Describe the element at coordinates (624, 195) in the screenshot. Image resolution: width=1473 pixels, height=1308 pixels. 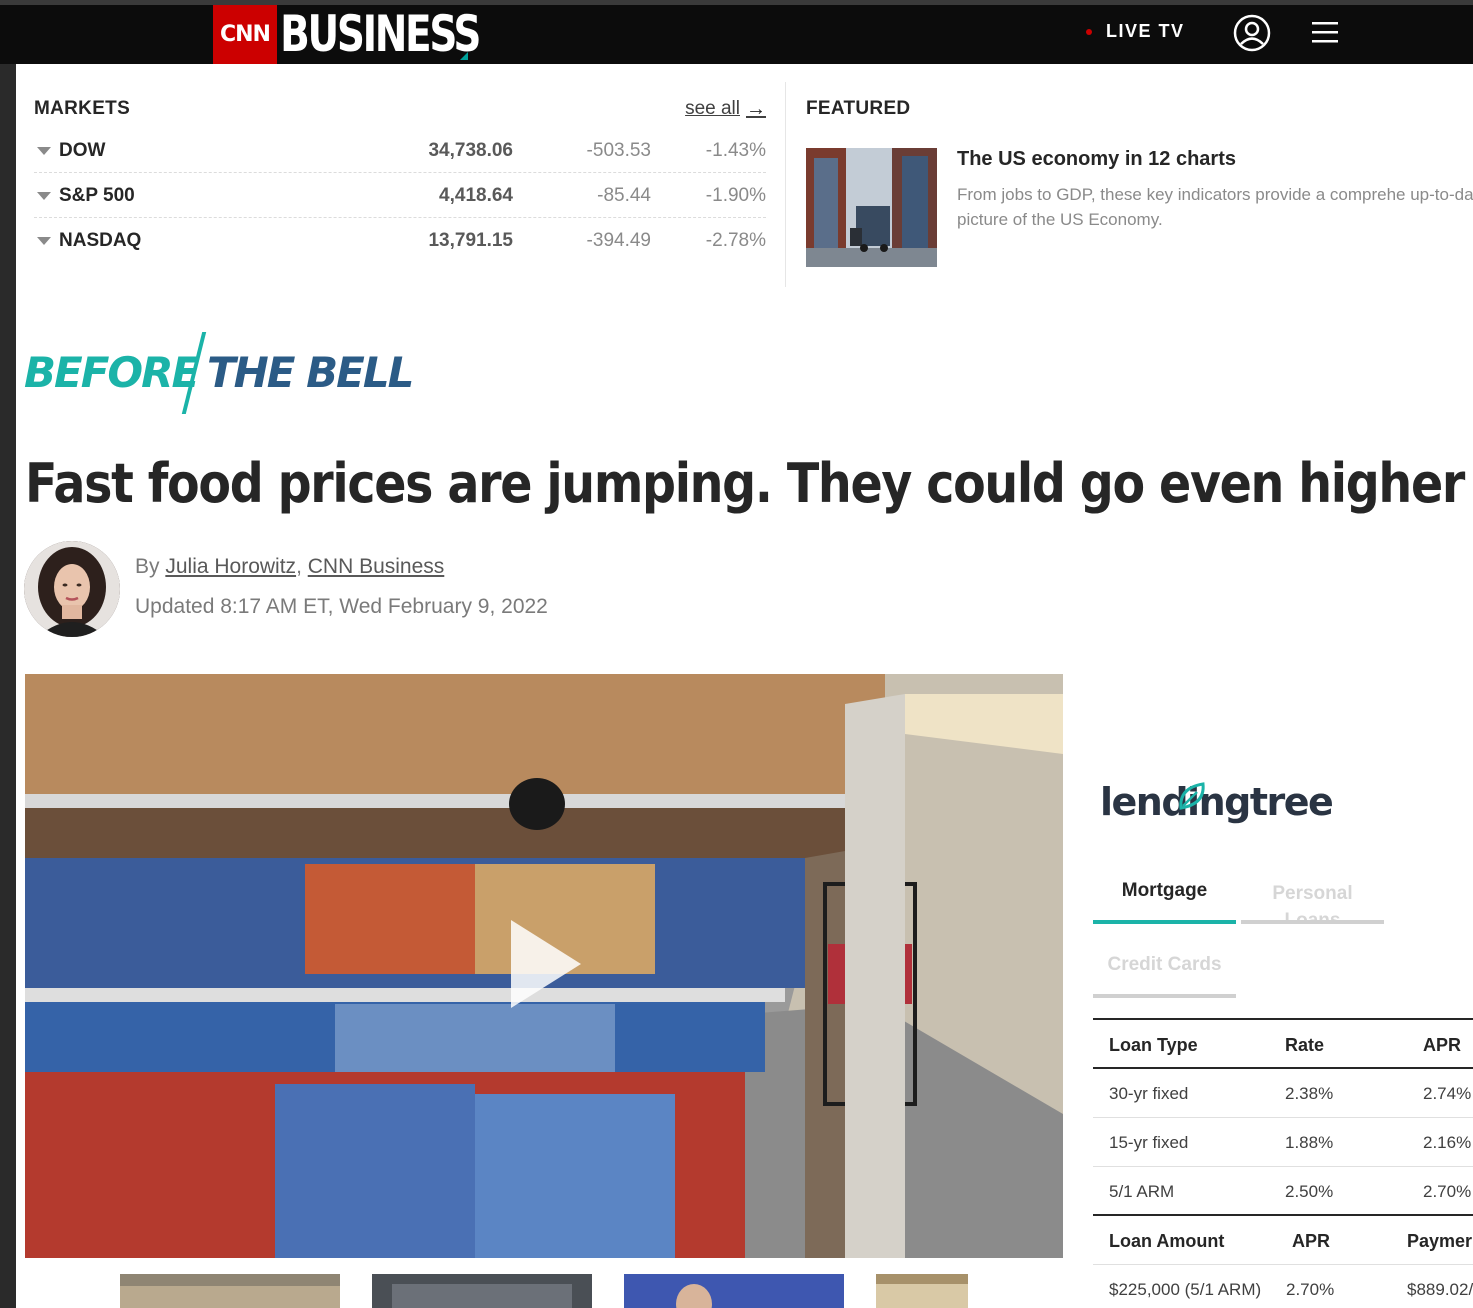
I see `market-change: -85.44` at that location.